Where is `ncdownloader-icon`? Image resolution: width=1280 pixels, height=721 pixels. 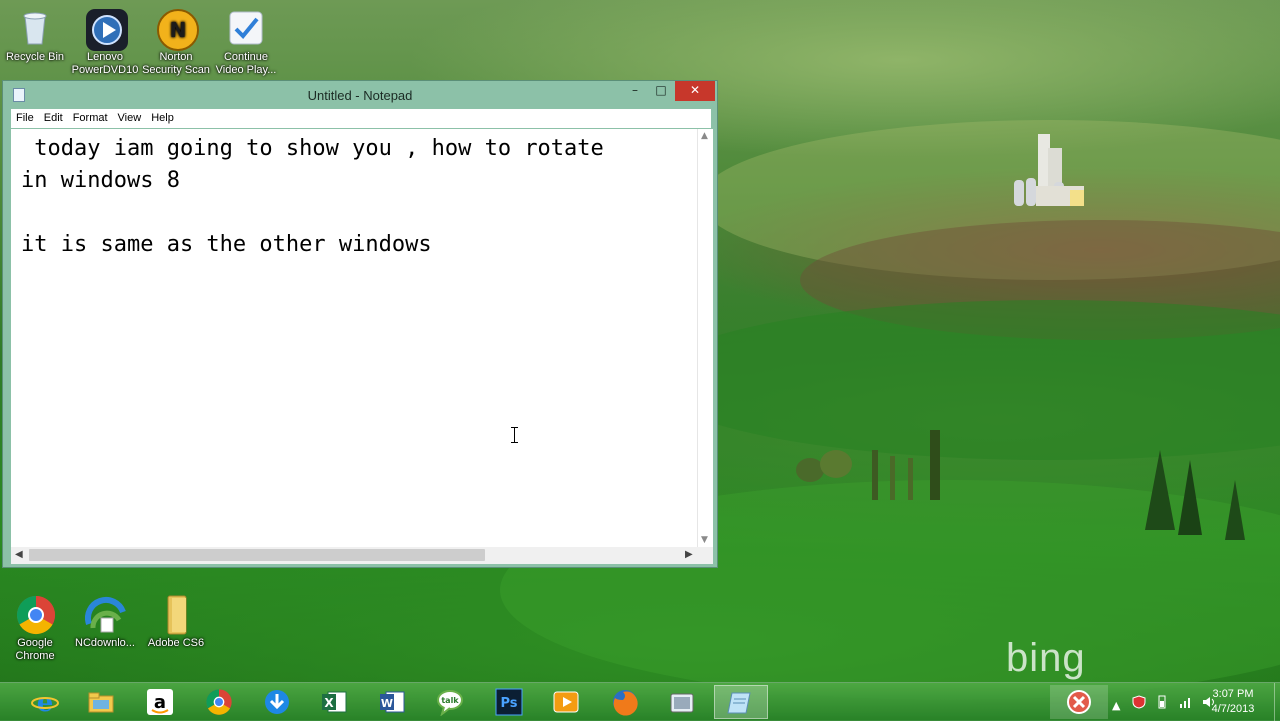 ncdownloader-icon is located at coordinates (105, 614).